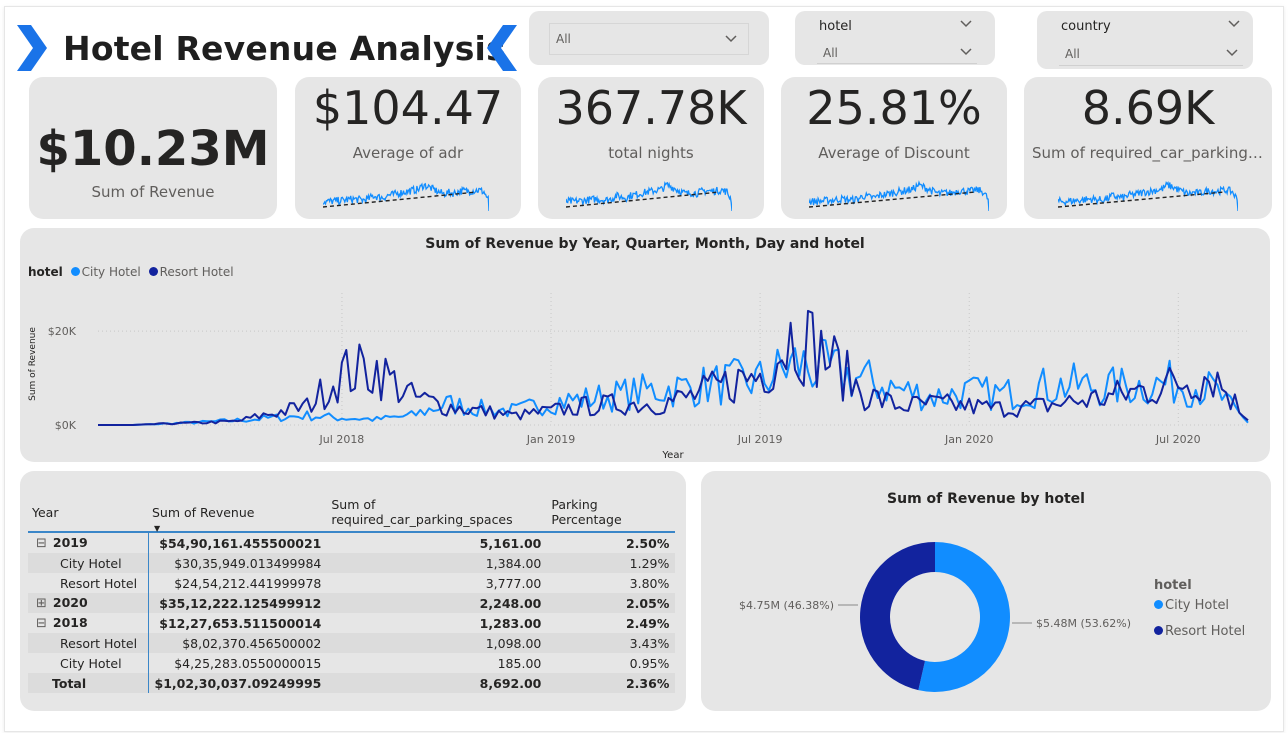 This screenshot has width=1288, height=733. I want to click on matrix-row: ⊟ 2019 $54,90,161.455500021 5,161.00 2.50%, so click(351, 542).